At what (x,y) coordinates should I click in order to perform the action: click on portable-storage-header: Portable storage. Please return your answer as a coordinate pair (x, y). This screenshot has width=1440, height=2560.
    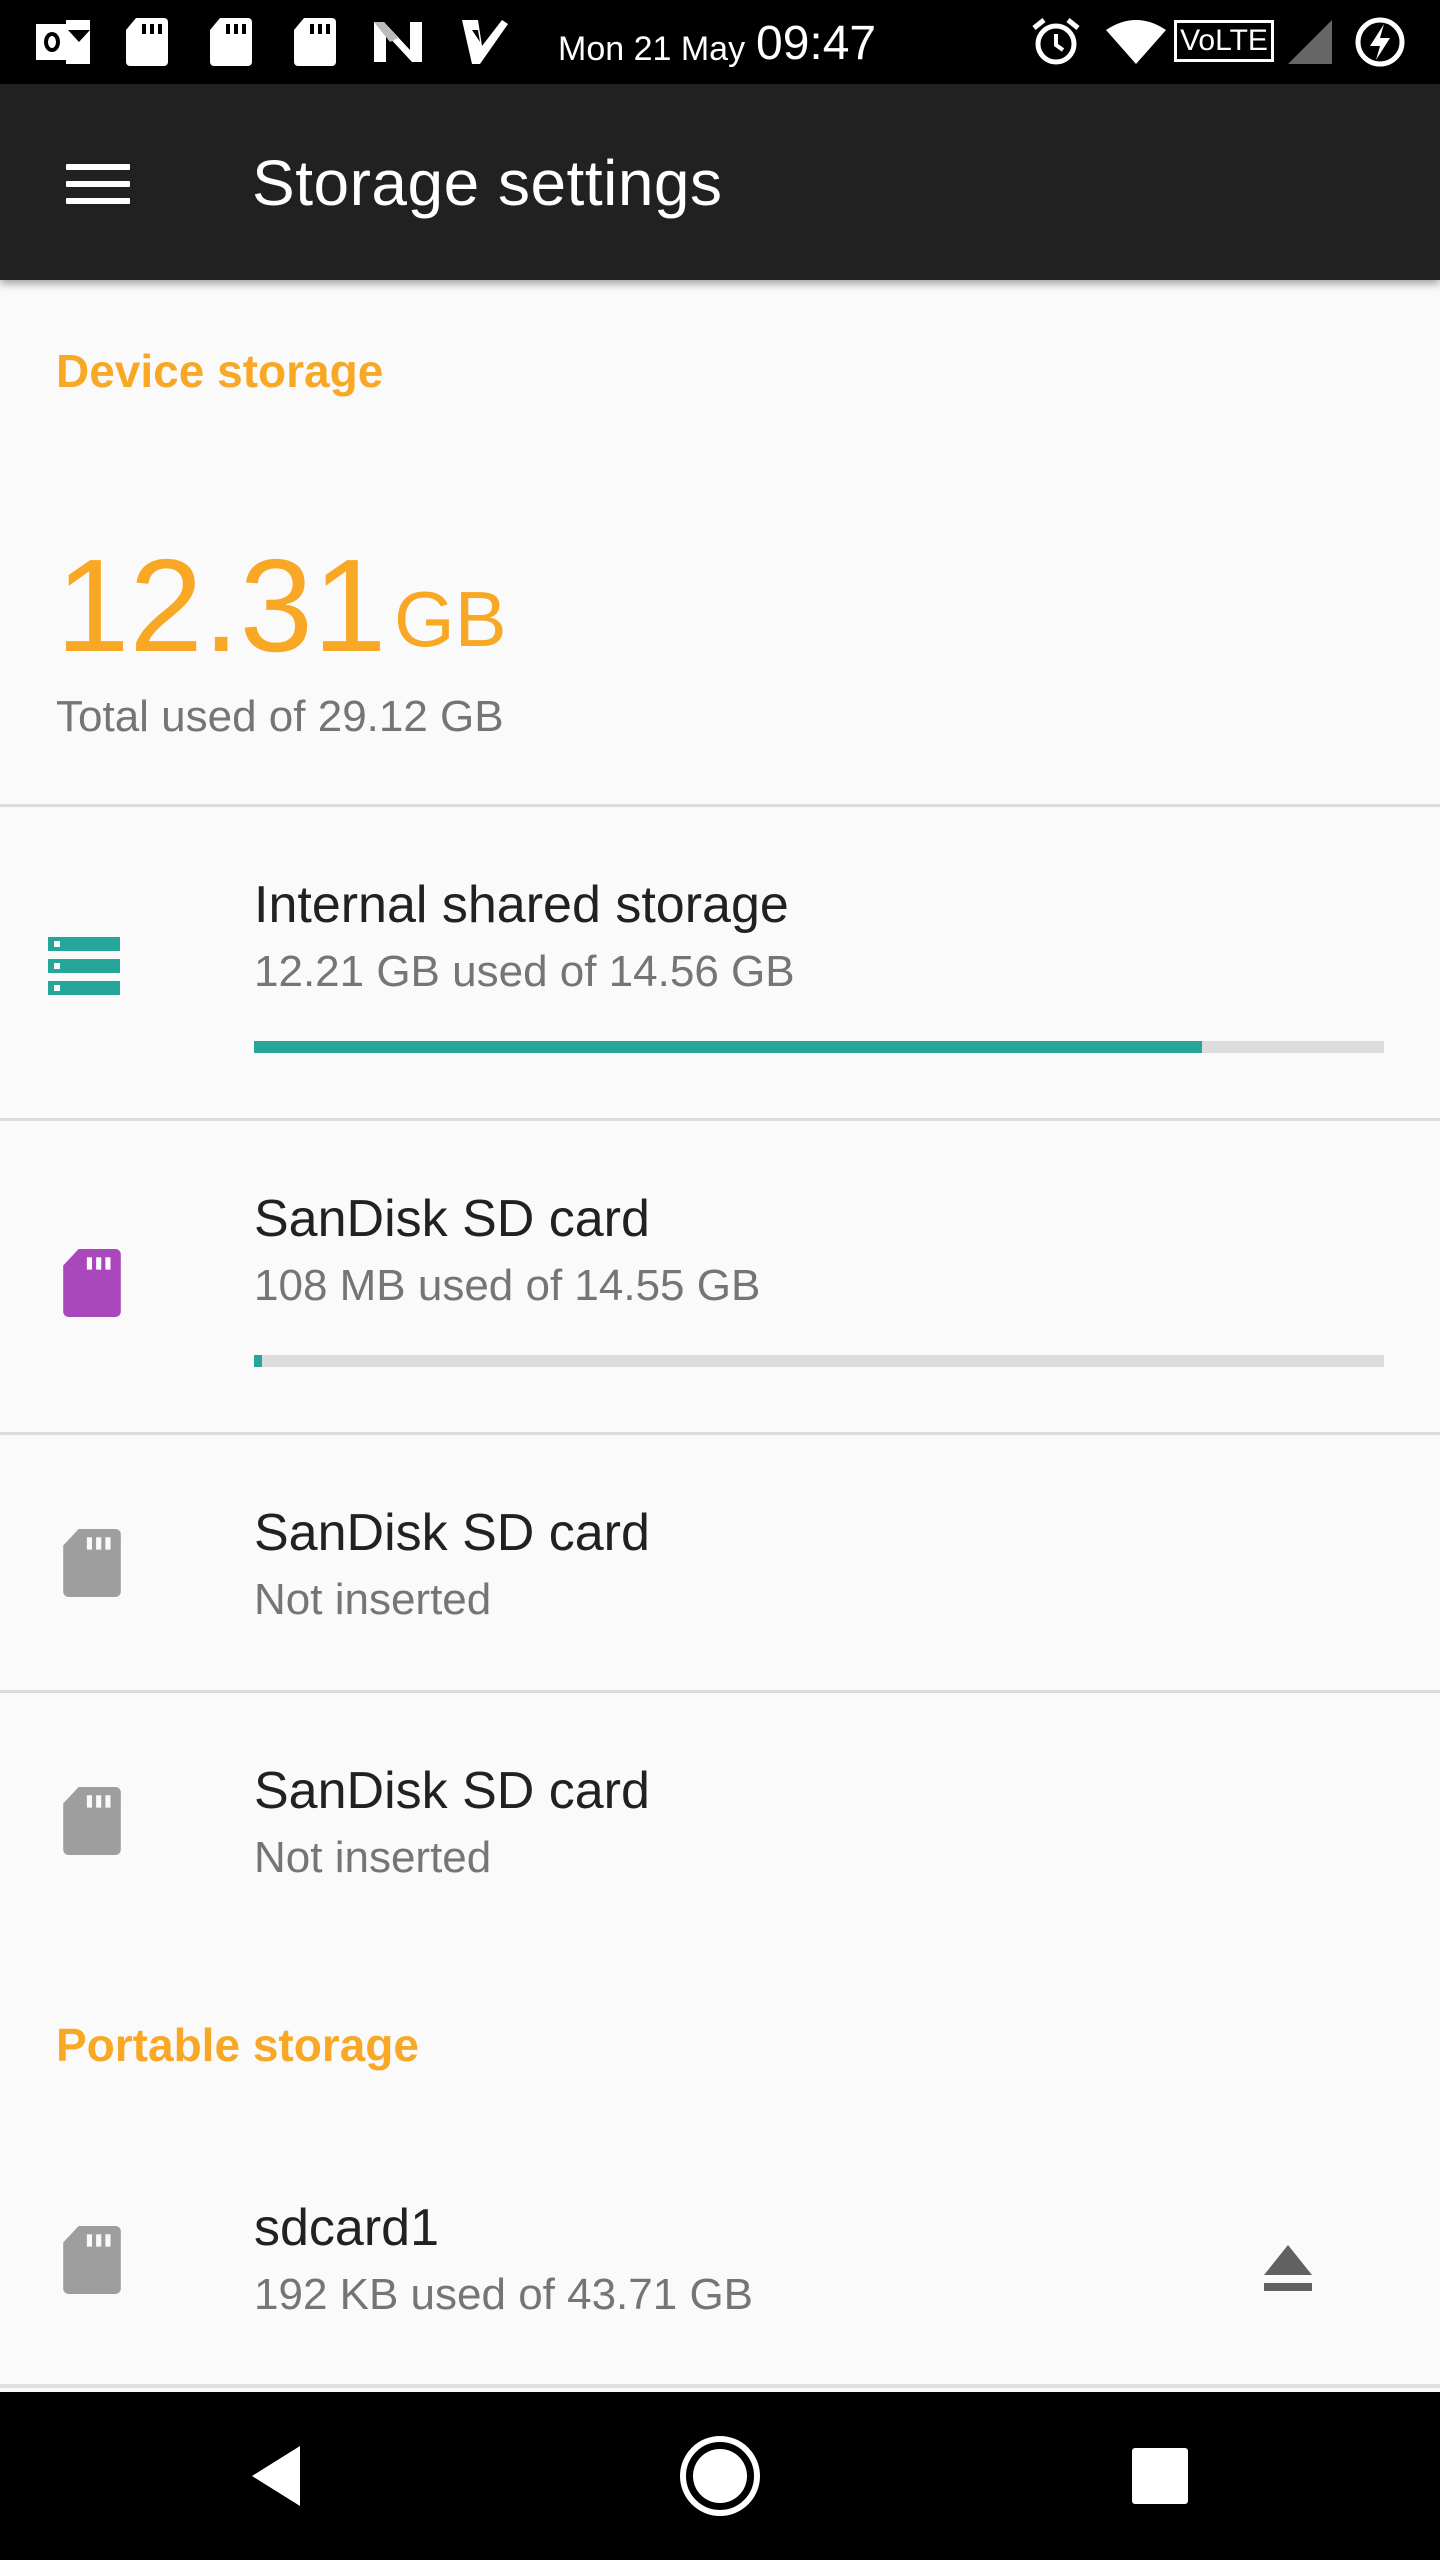
    Looking at the image, I should click on (237, 2045).